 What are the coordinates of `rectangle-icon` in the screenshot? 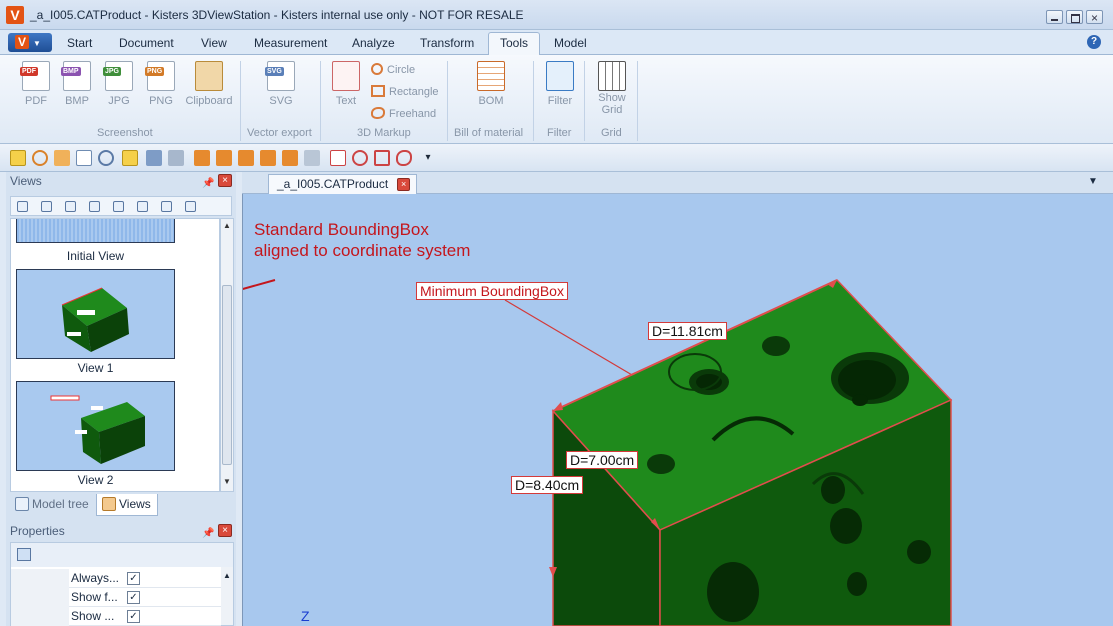 It's located at (378, 91).